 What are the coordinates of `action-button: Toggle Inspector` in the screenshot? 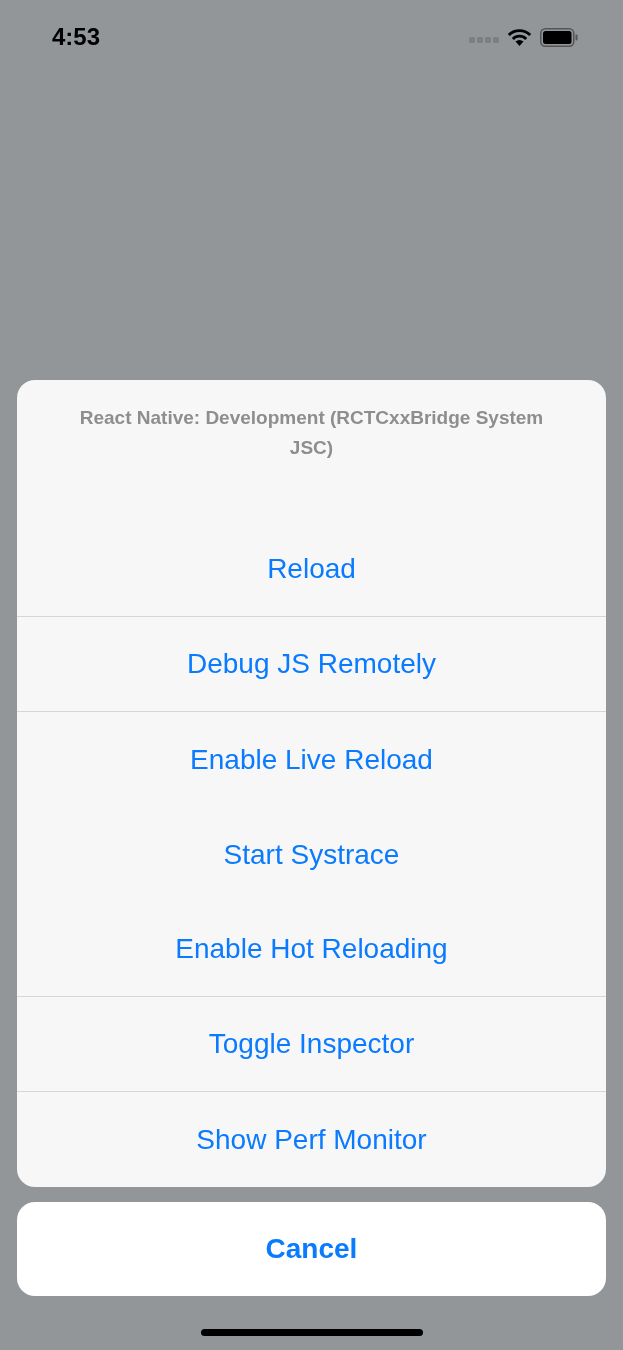 It's located at (311, 1044).